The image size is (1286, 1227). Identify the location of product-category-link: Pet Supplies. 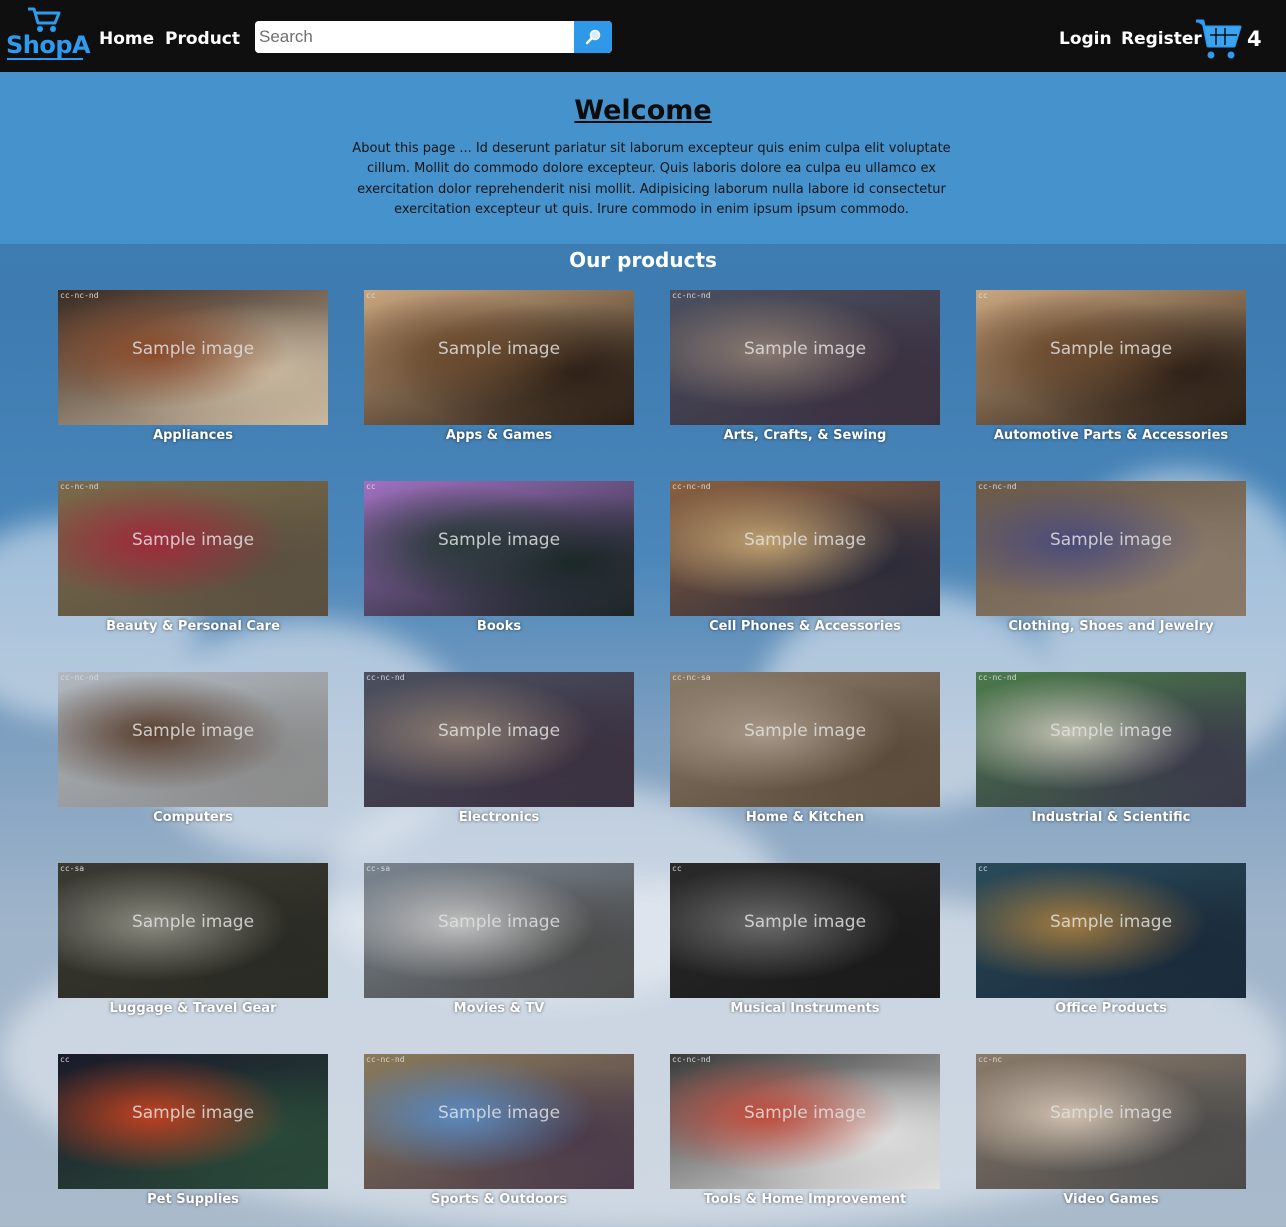
(193, 1200).